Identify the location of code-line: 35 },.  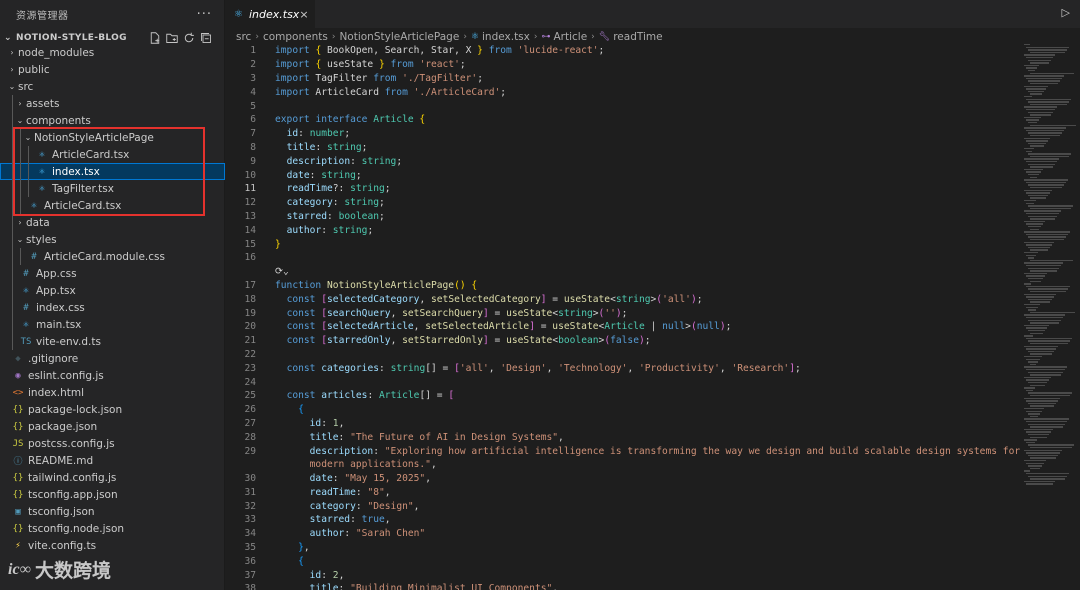
(623, 548).